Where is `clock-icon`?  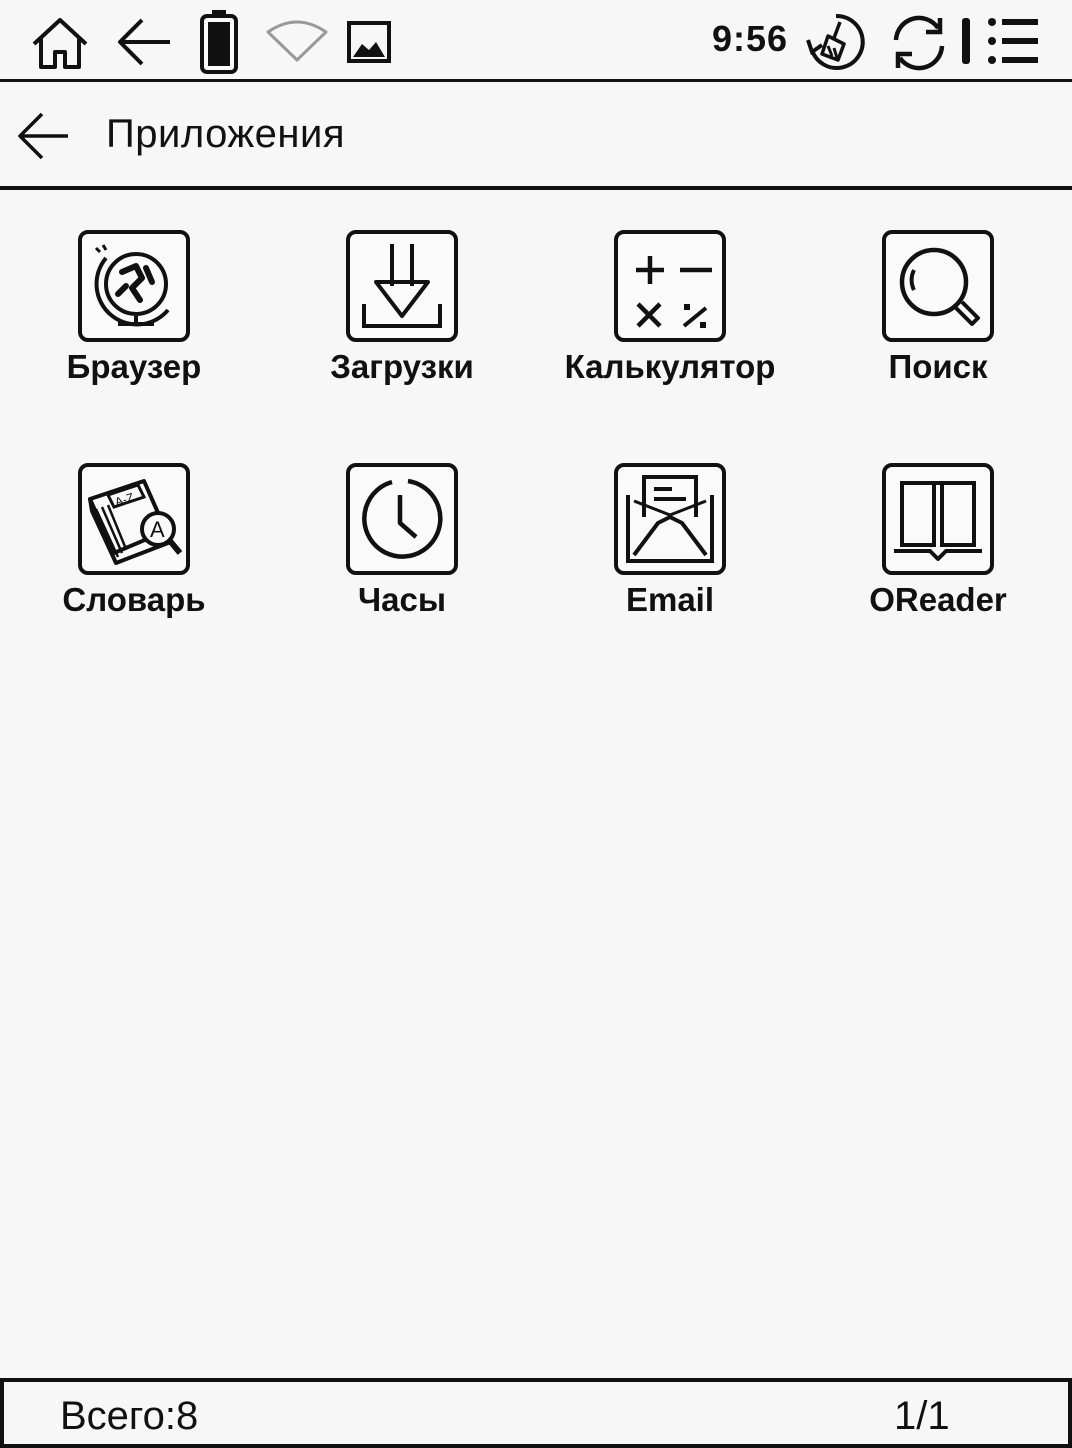 clock-icon is located at coordinates (402, 518).